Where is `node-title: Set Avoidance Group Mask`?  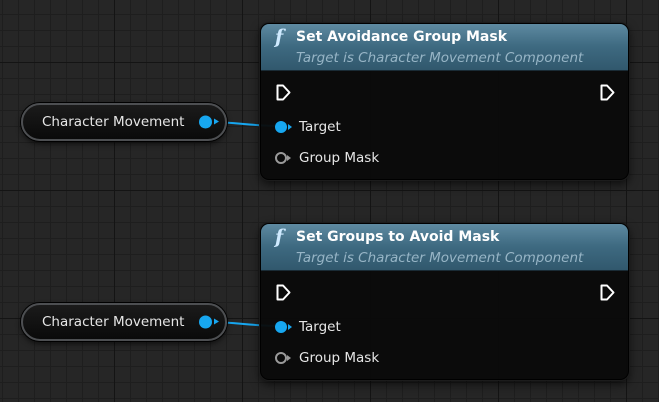
node-title: Set Avoidance Group Mask is located at coordinates (402, 37).